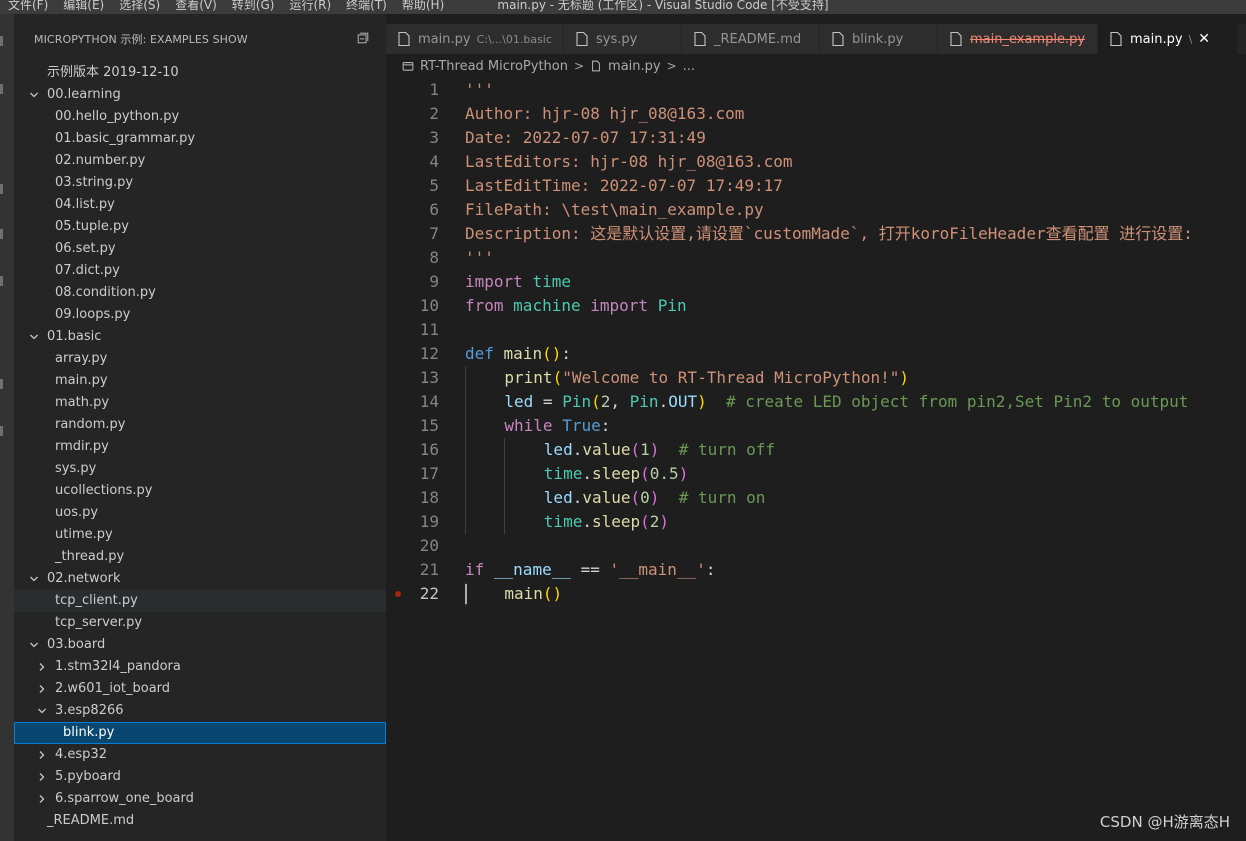 This screenshot has height=841, width=1246. What do you see at coordinates (816, 282) in the screenshot?
I see `code-line: 9 import time` at bounding box center [816, 282].